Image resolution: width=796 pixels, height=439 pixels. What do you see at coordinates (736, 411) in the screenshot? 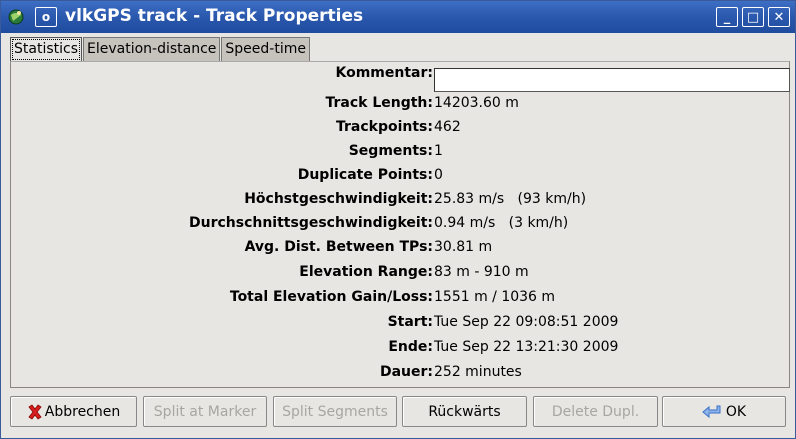
I see `ok-label: OK` at bounding box center [736, 411].